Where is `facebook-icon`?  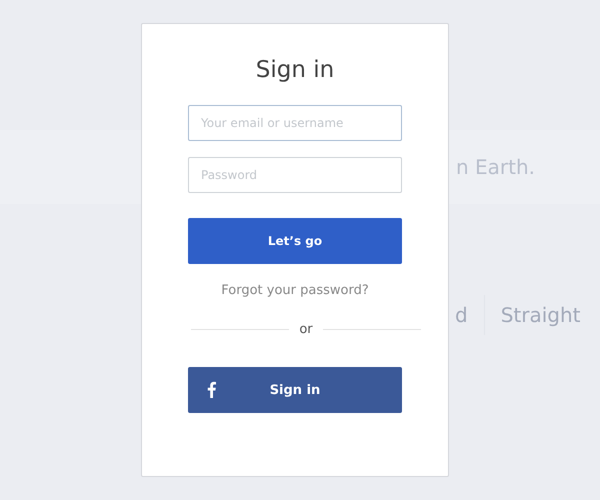
facebook-icon is located at coordinates (211, 389).